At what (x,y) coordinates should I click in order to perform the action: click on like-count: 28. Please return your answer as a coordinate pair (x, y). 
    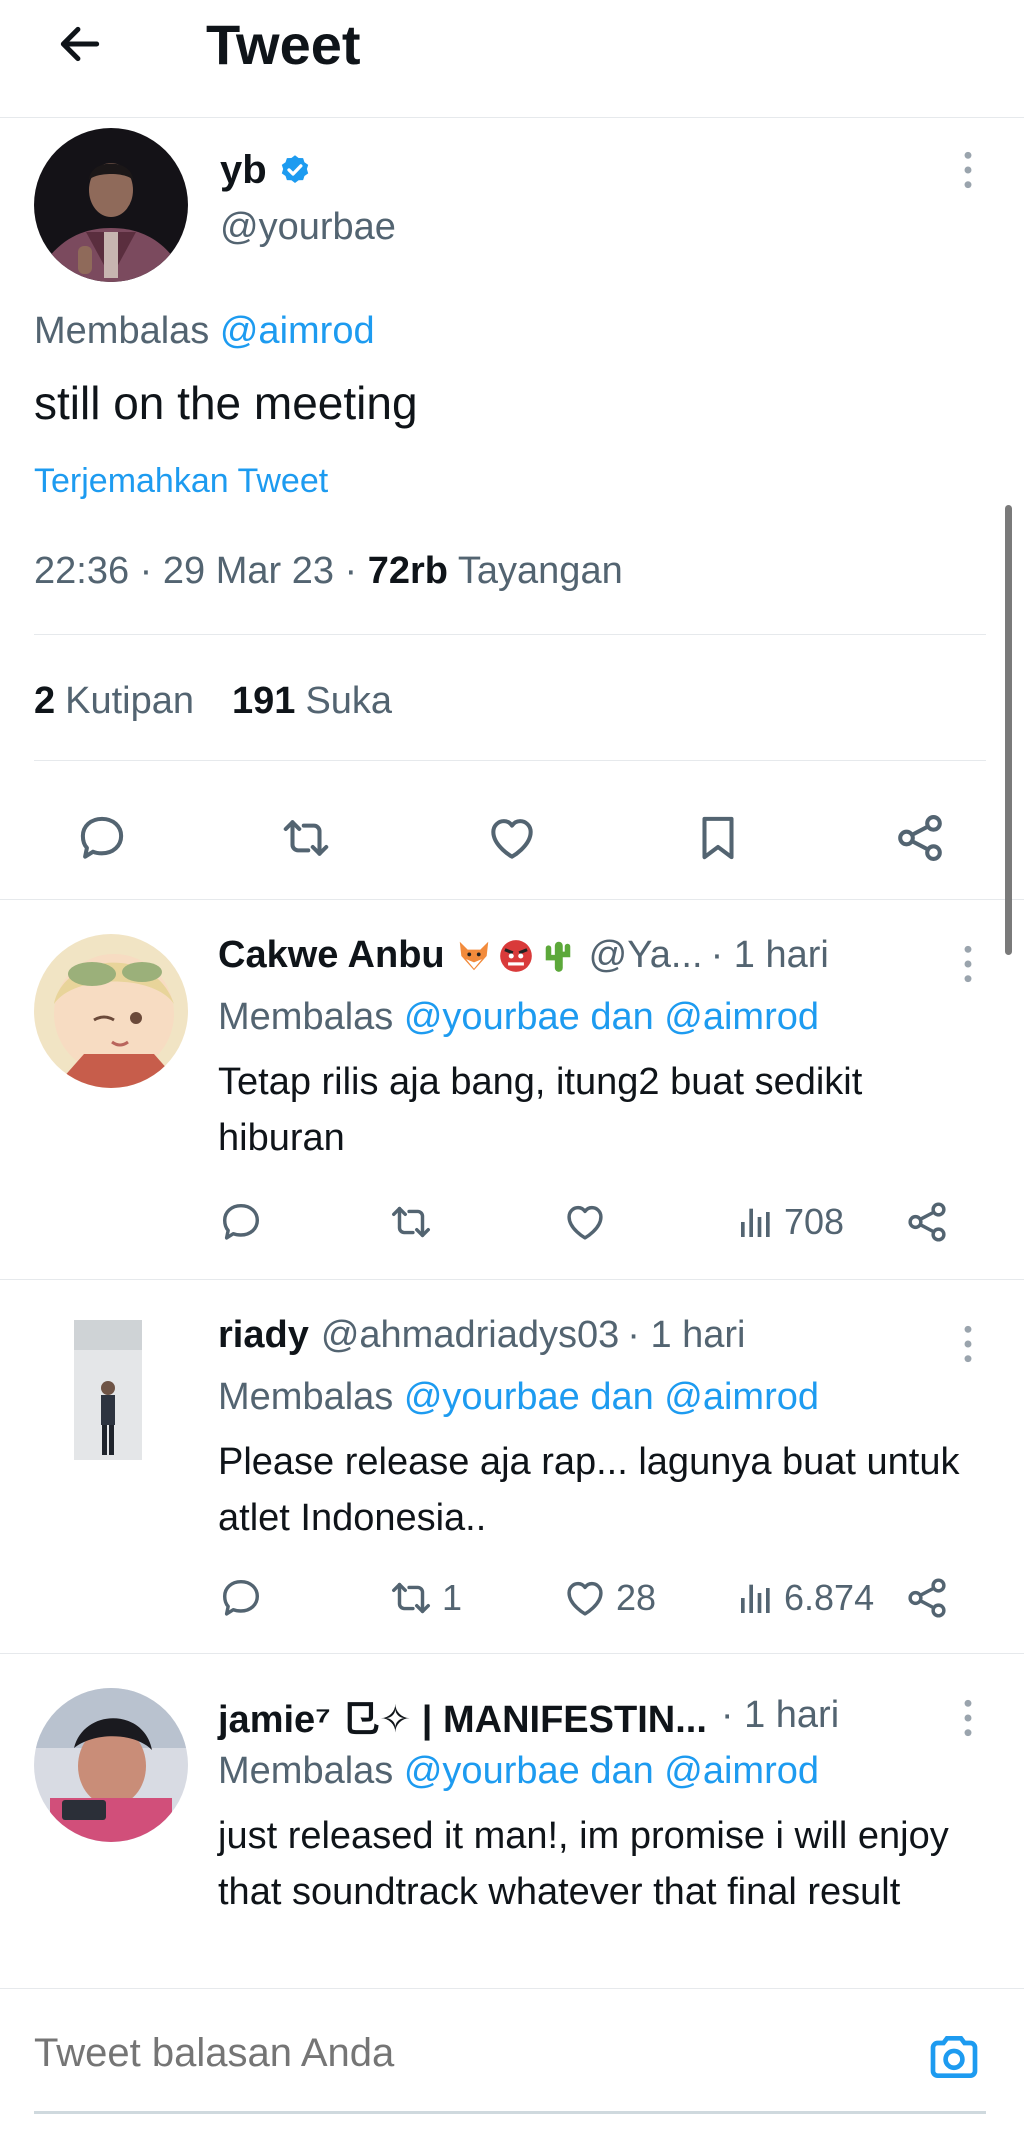
    Looking at the image, I should click on (636, 1597).